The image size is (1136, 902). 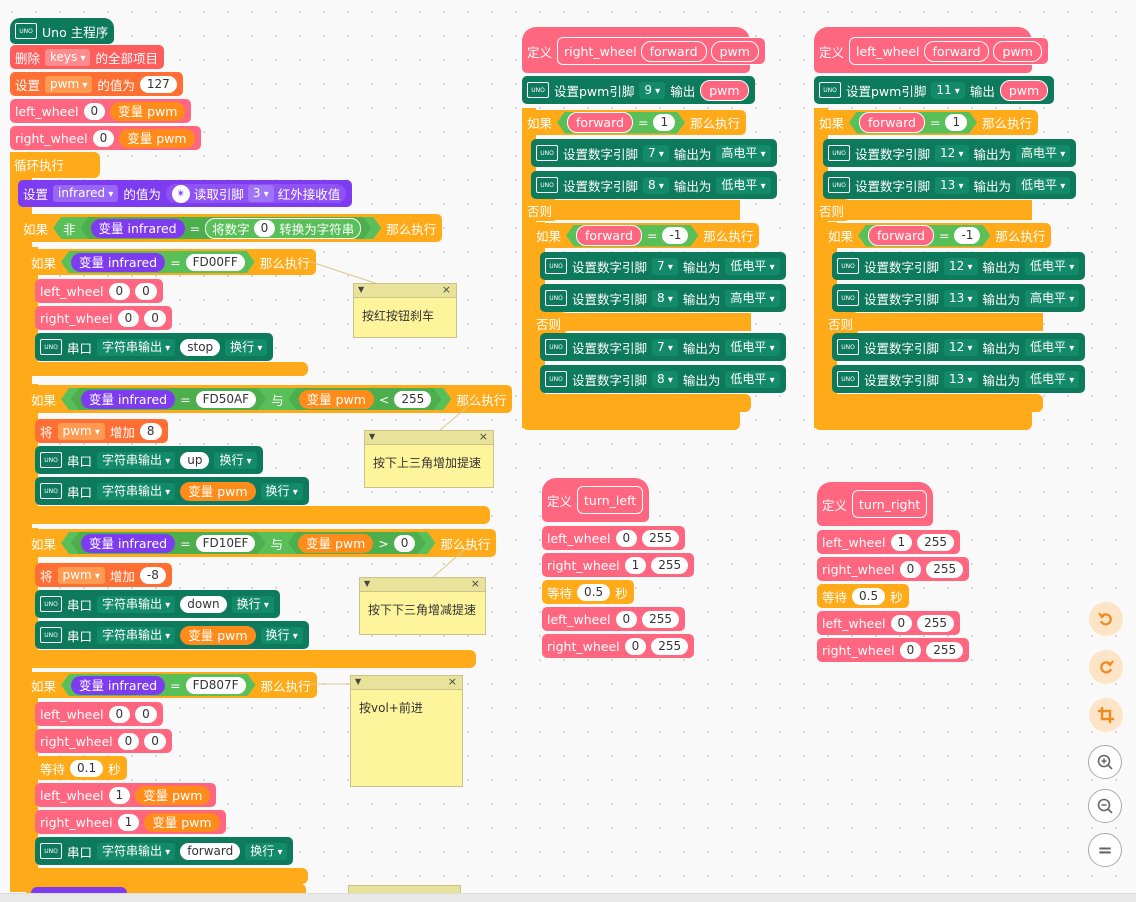 What do you see at coordinates (724, 90) in the screenshot?
I see `param-reporter: pwm` at bounding box center [724, 90].